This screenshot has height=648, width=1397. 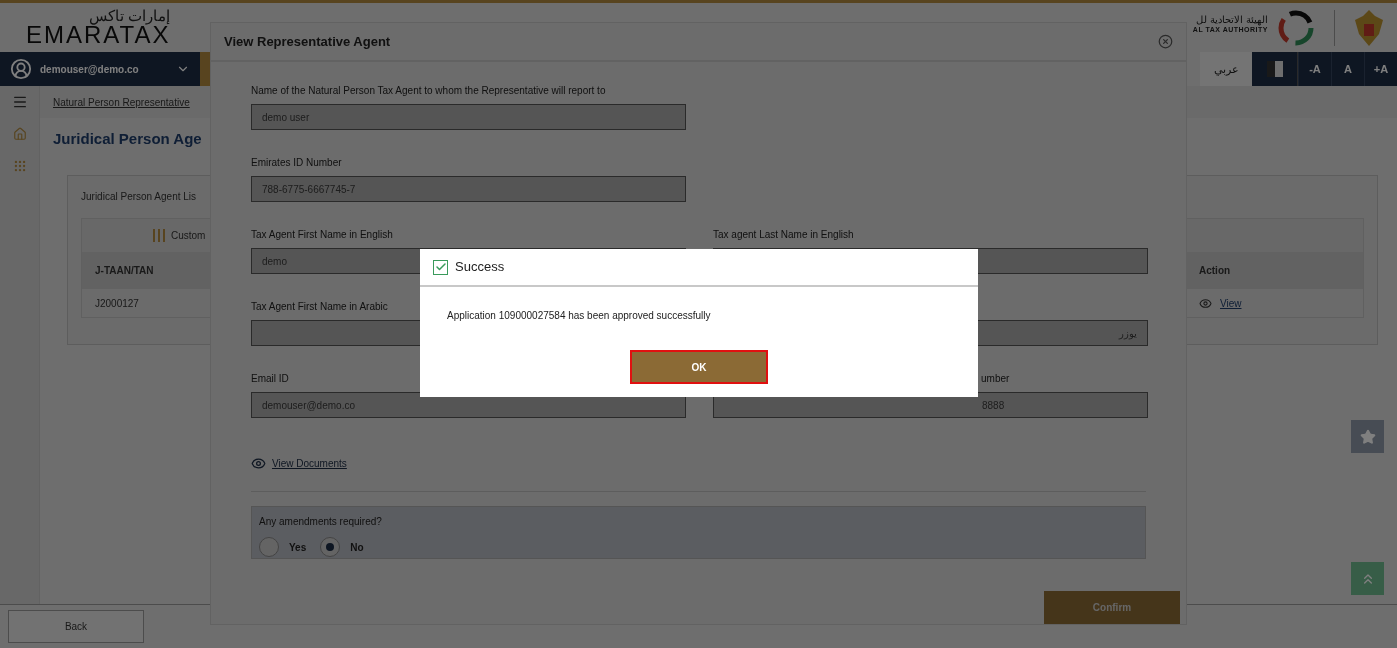 What do you see at coordinates (320, 521) in the screenshot?
I see `amendments-question: Any amendments required?` at bounding box center [320, 521].